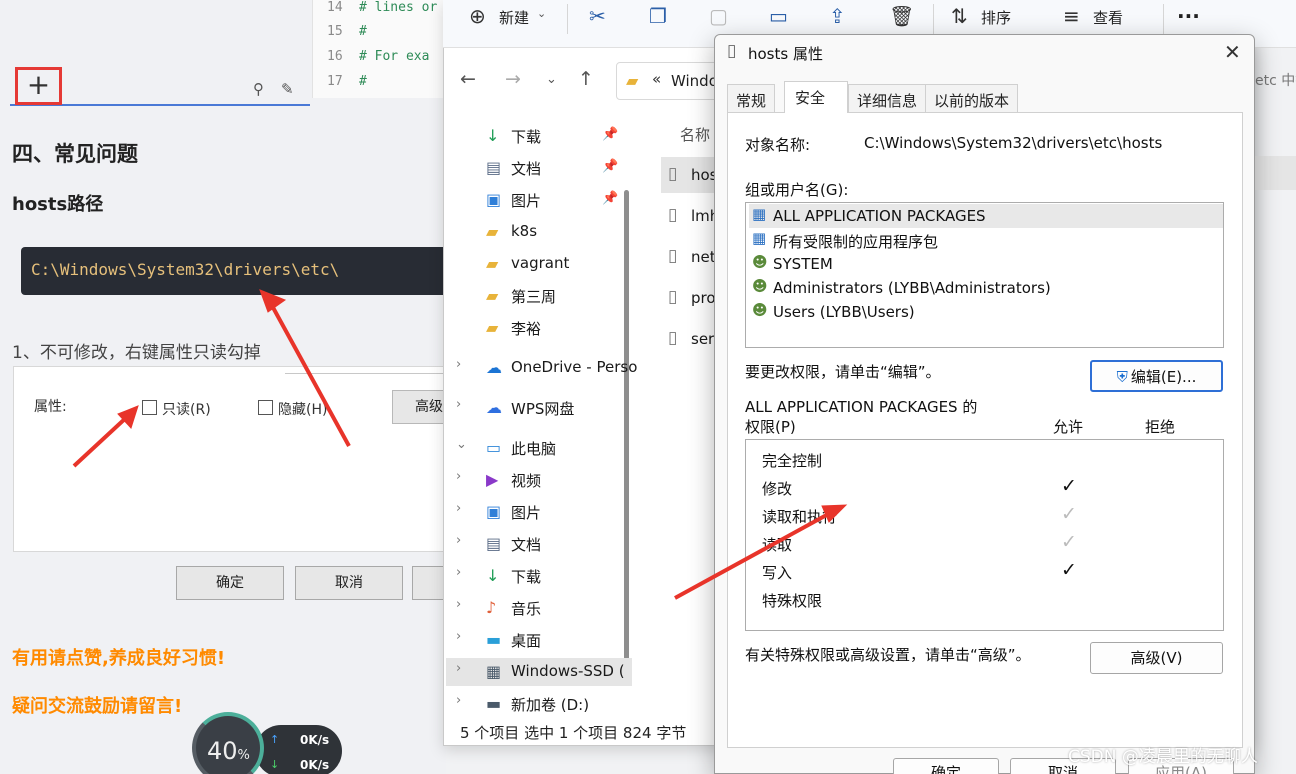 This screenshot has height=774, width=1296. Describe the element at coordinates (494, 511) in the screenshot. I see `nav-item-icon: ▣` at that location.